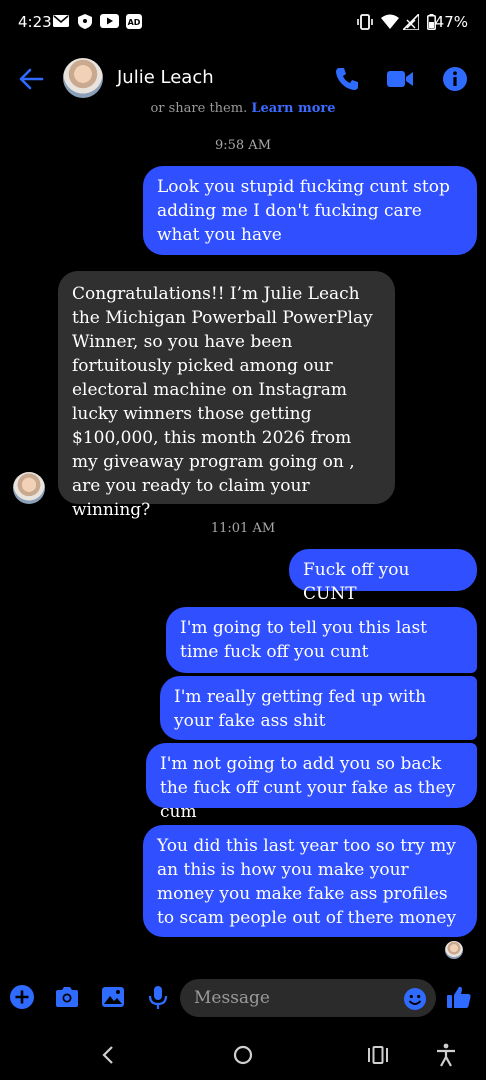  I want to click on message-input, so click(308, 998).